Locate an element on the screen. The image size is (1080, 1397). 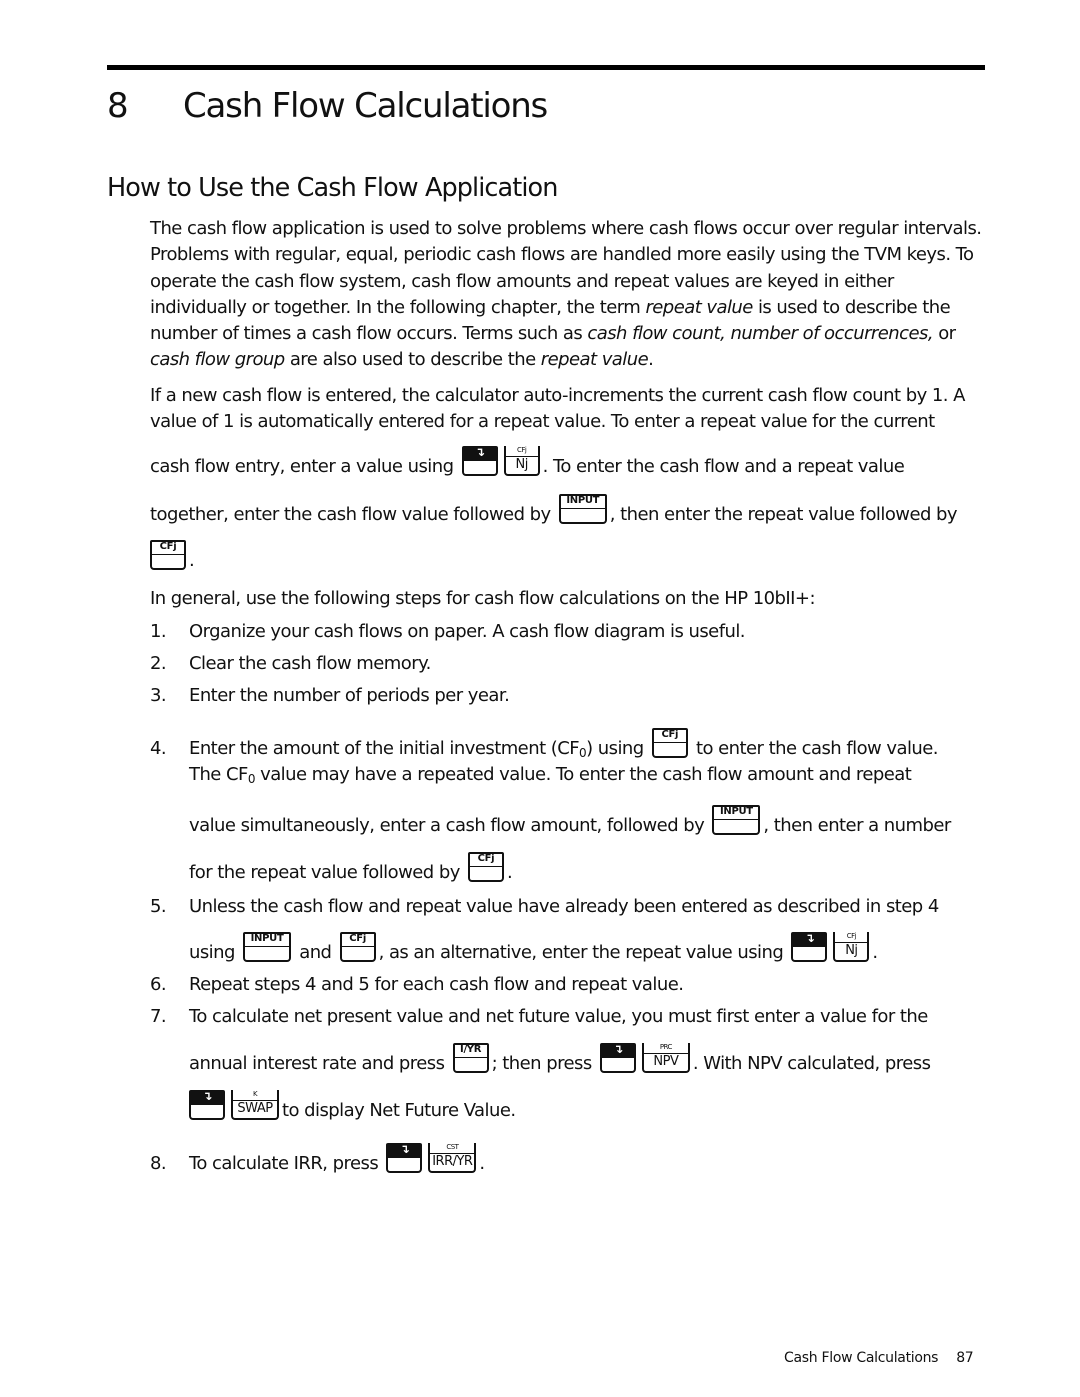
page-number: 87 is located at coordinates (965, 1358).